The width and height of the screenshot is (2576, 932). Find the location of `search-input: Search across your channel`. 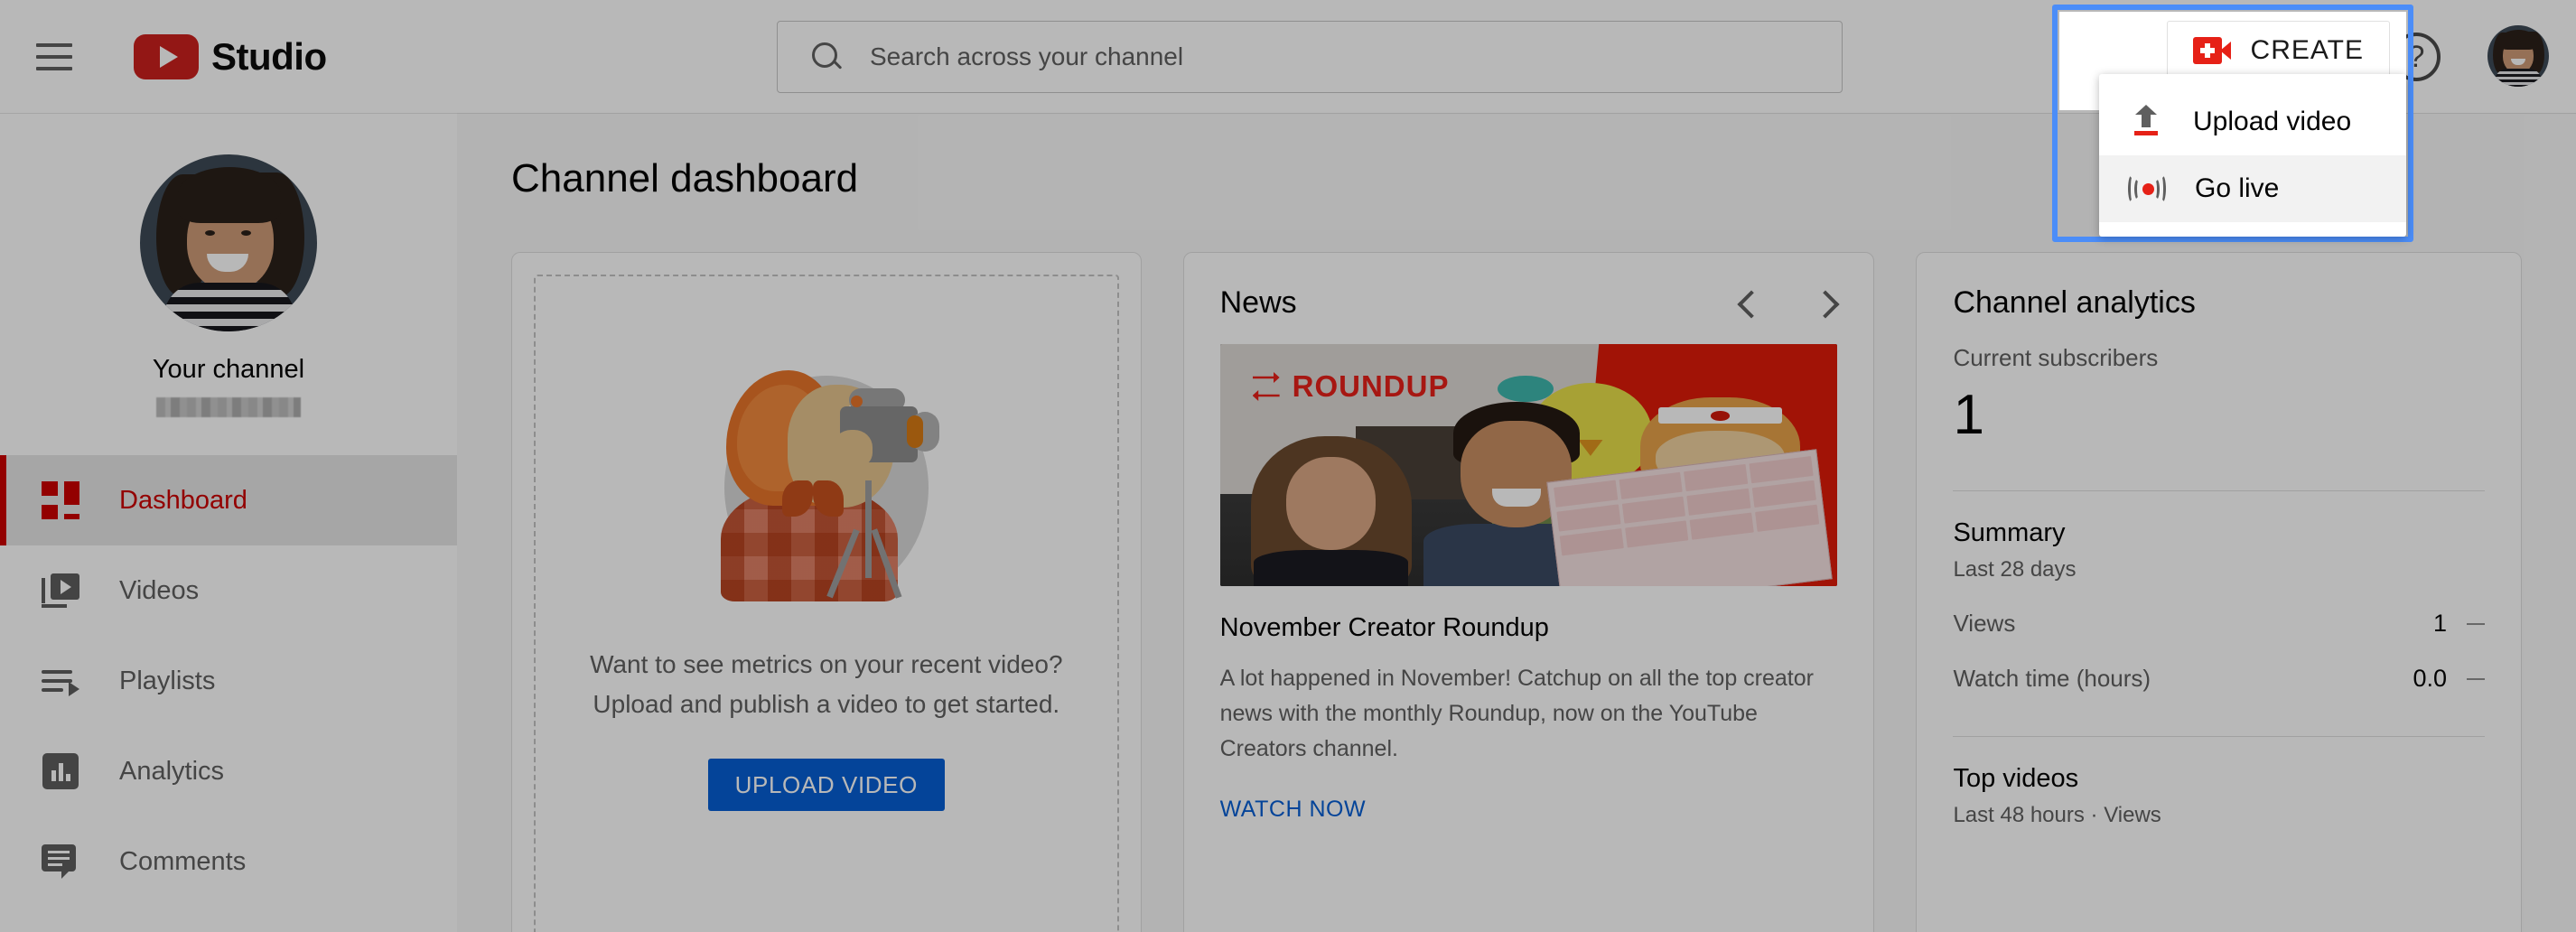

search-input: Search across your channel is located at coordinates (1310, 57).